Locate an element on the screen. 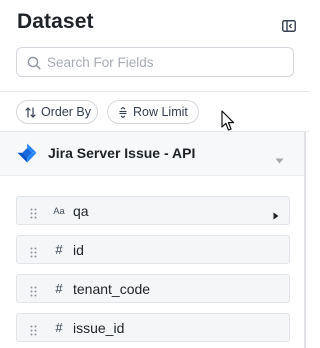 The height and width of the screenshot is (348, 320). scrollbar is located at coordinates (305, 240).